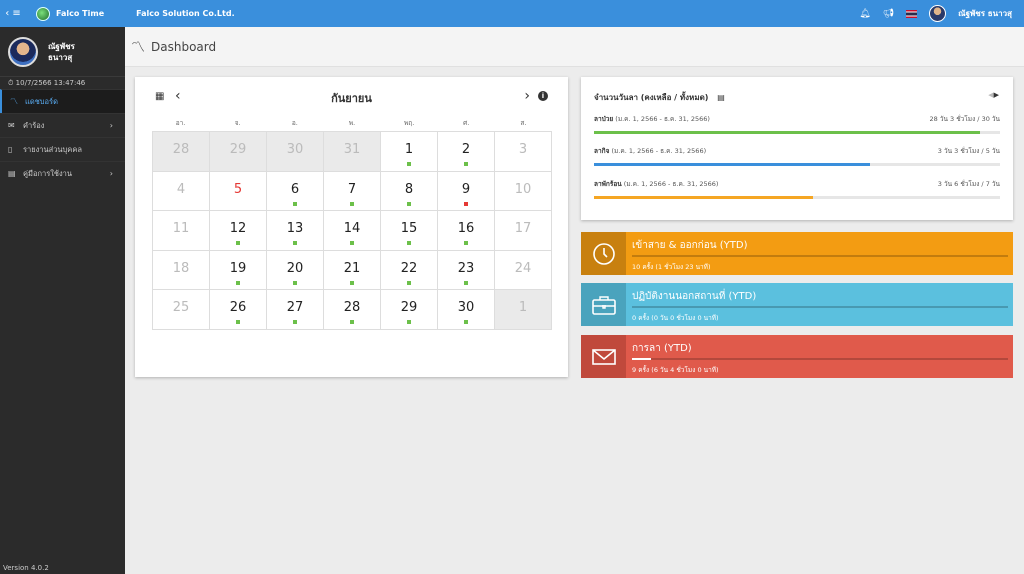 This screenshot has width=1024, height=574. Describe the element at coordinates (409, 123) in the screenshot. I see `weekday-label: พฤ.` at that location.